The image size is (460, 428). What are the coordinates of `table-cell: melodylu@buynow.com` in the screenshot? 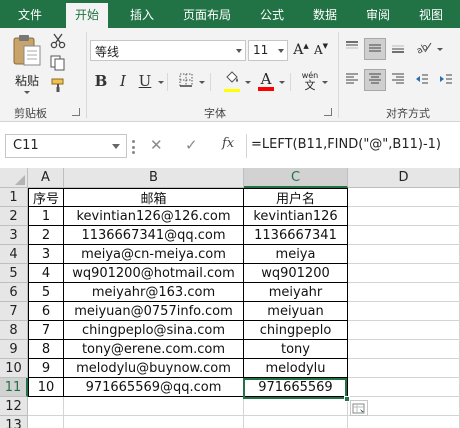 It's located at (154, 368).